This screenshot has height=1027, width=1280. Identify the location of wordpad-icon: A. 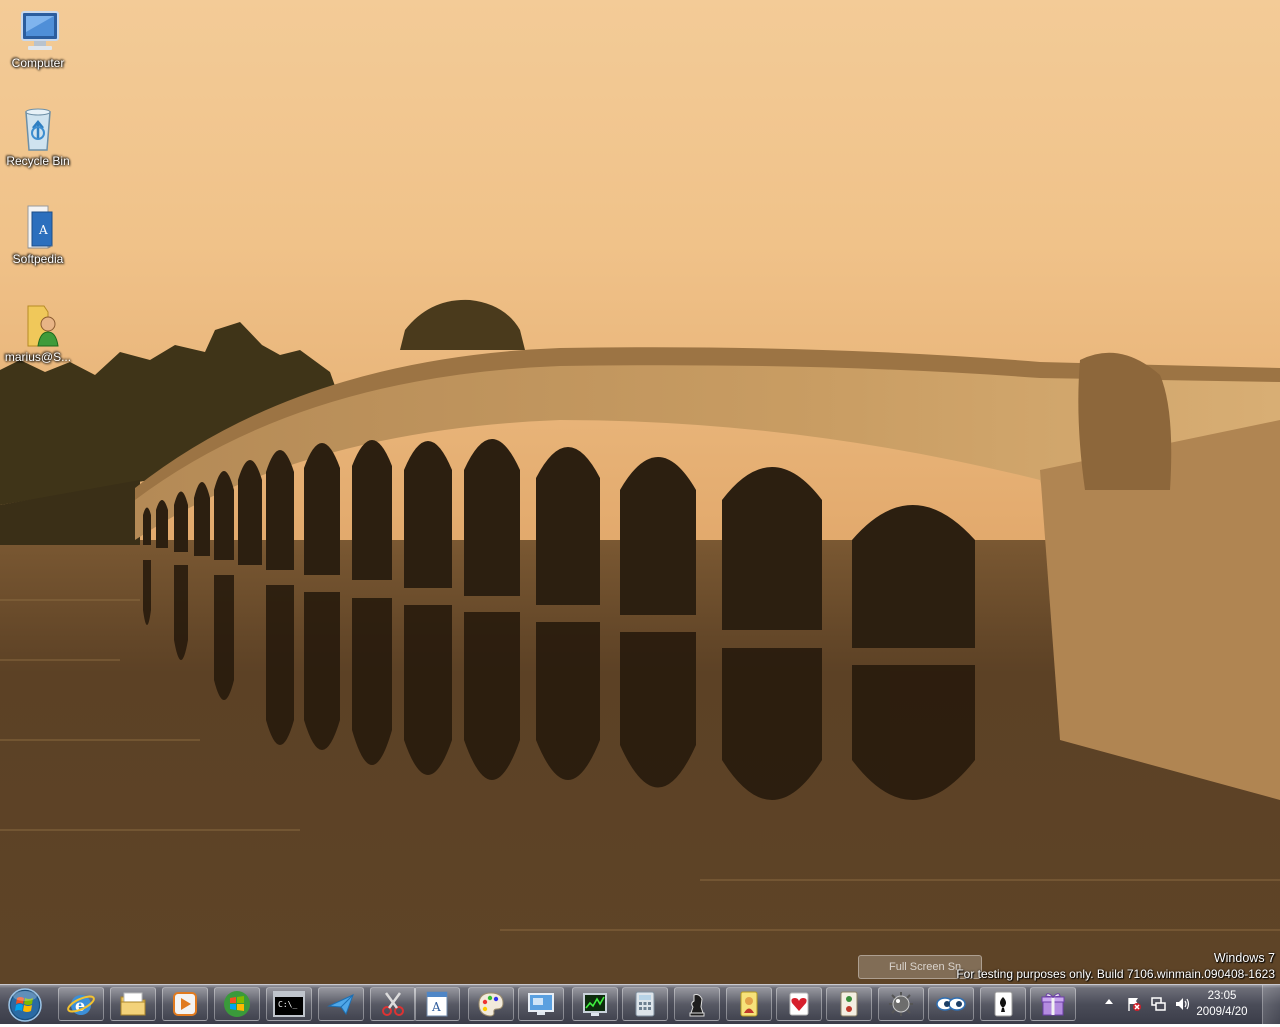
(437, 1004).